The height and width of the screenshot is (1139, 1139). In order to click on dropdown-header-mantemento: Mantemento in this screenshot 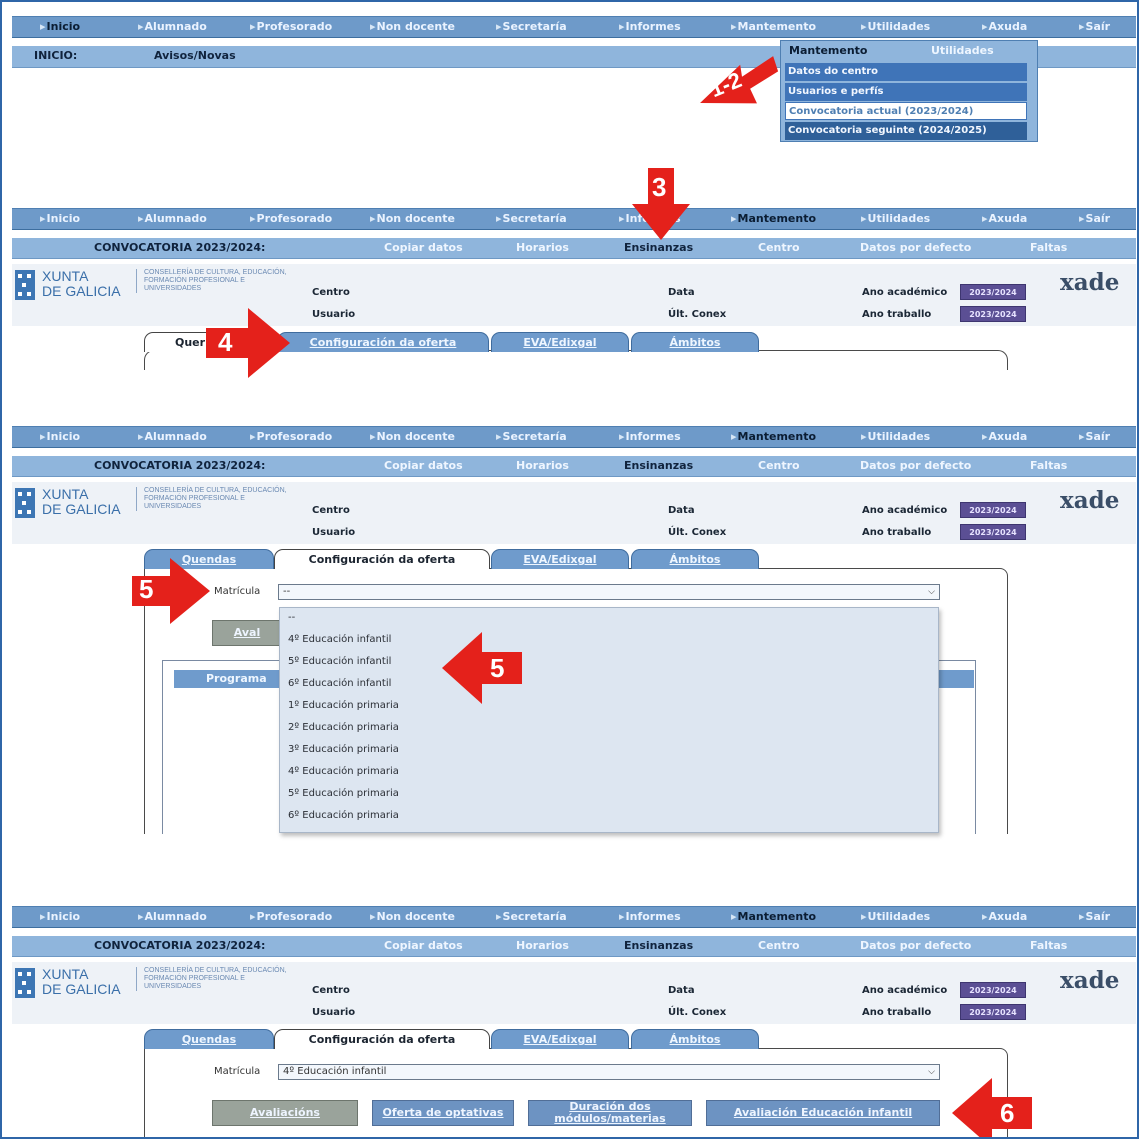, I will do `click(828, 50)`.